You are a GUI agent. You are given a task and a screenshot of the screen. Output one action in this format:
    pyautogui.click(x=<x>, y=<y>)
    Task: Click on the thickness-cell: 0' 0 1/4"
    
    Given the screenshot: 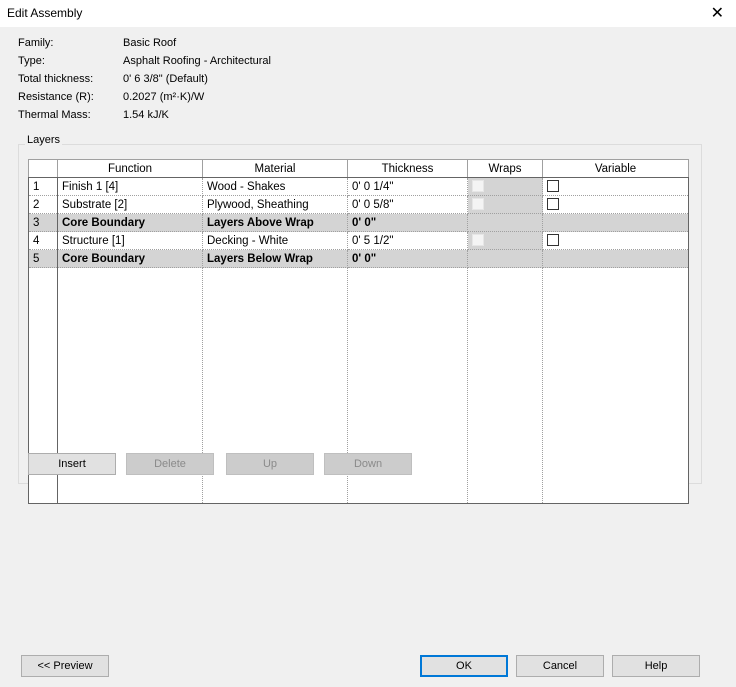 What is the action you would take?
    pyautogui.click(x=407, y=186)
    